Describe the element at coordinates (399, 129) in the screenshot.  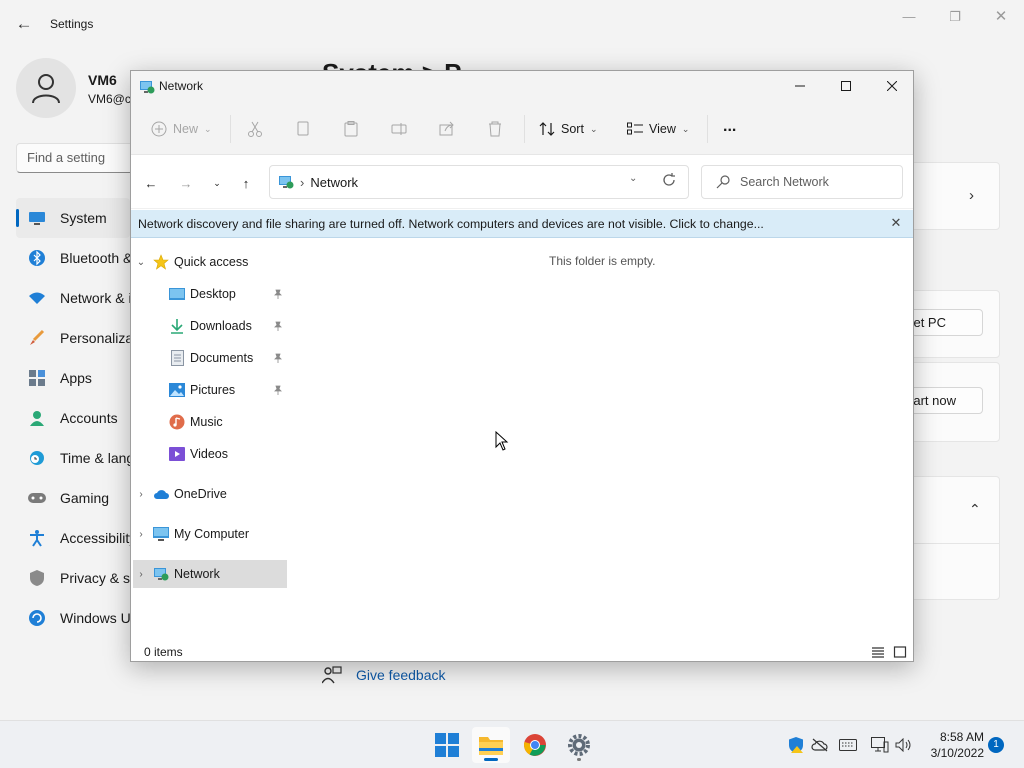
I see `rename-button` at that location.